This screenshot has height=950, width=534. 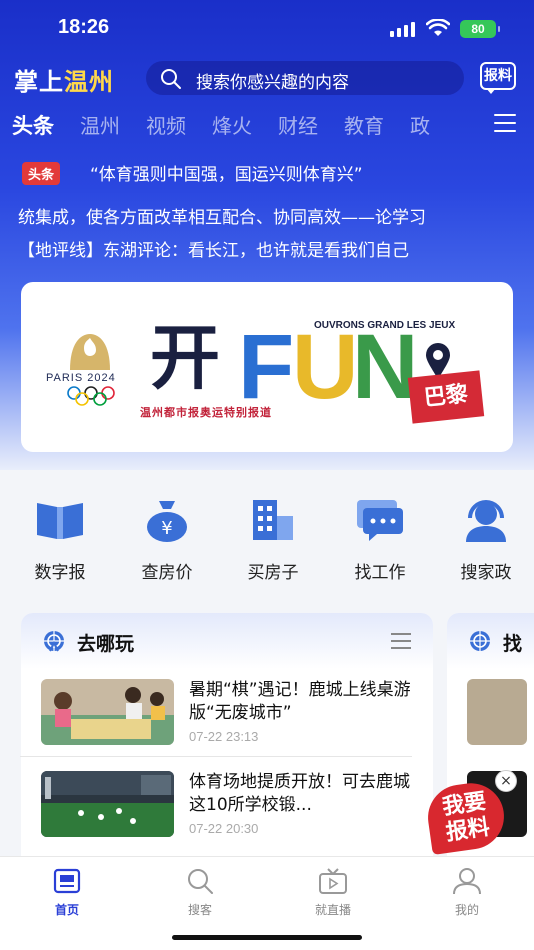 I want to click on news-time: 07-22 23:13, so click(x=224, y=736).